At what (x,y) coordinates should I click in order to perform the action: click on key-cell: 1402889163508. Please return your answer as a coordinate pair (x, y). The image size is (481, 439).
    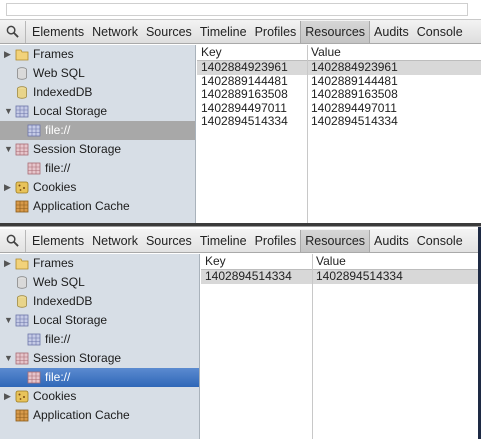
    Looking at the image, I should click on (244, 94).